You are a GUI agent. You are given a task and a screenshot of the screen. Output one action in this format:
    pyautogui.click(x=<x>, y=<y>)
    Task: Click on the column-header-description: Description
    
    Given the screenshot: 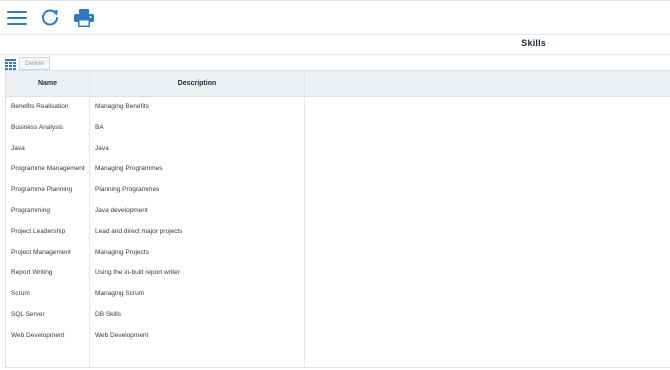 What is the action you would take?
    pyautogui.click(x=197, y=84)
    